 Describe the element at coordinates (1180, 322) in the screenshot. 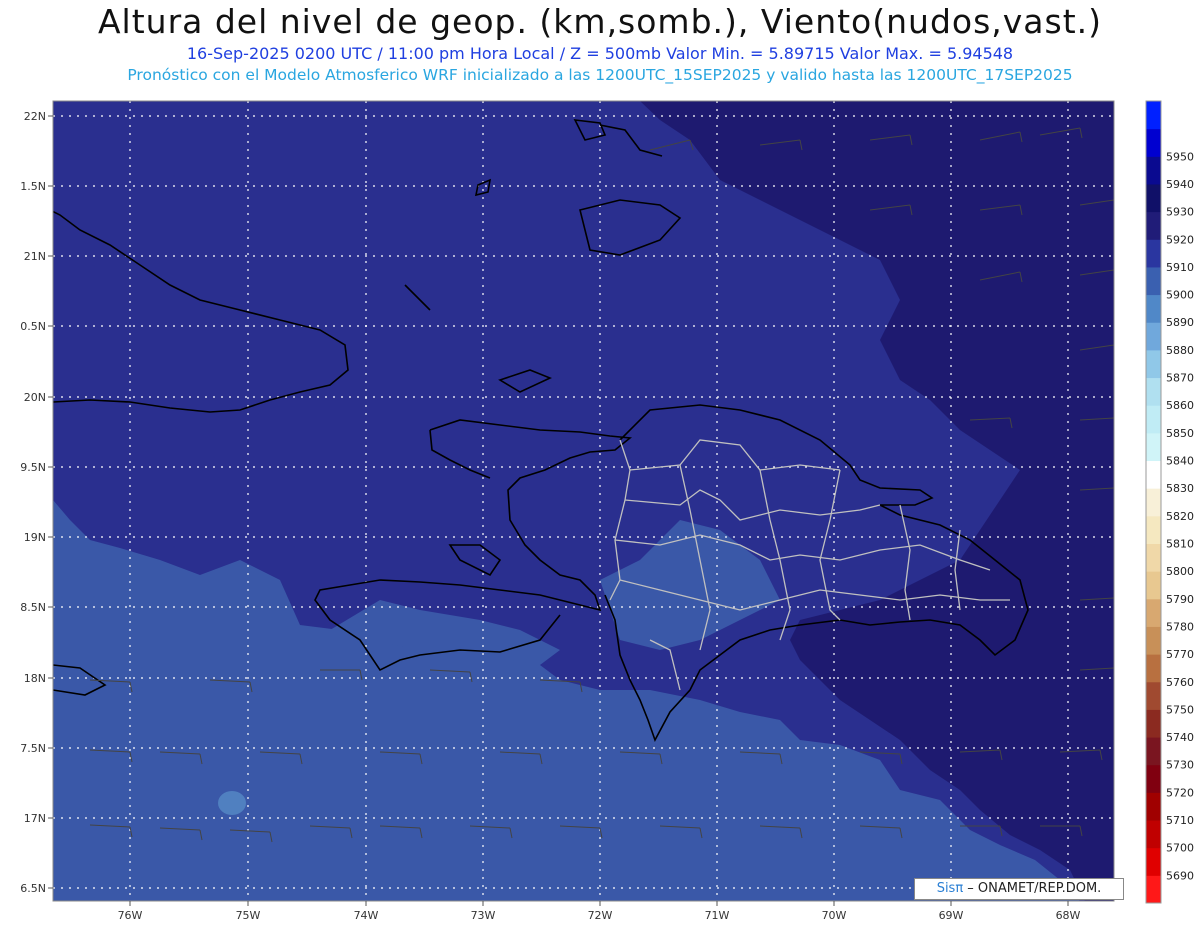

I see `colorbar-label: 5890` at that location.